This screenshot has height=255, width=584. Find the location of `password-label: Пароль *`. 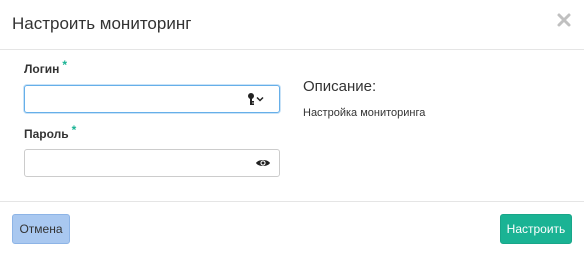

password-label: Пароль * is located at coordinates (50, 132).